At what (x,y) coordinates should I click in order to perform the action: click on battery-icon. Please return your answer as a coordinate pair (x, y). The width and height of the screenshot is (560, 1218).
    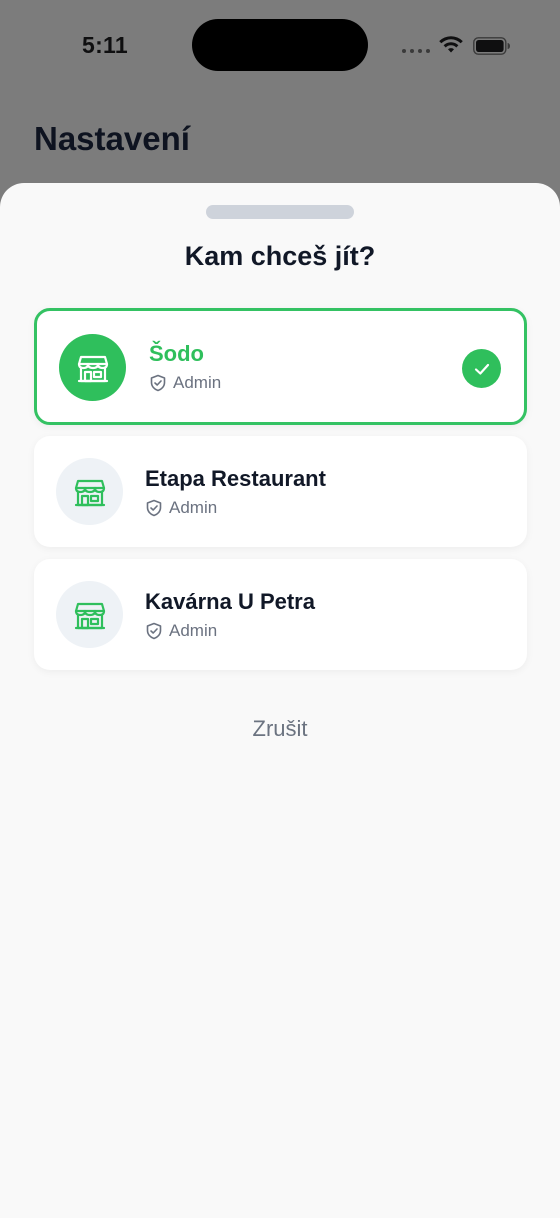
    Looking at the image, I should click on (491, 46).